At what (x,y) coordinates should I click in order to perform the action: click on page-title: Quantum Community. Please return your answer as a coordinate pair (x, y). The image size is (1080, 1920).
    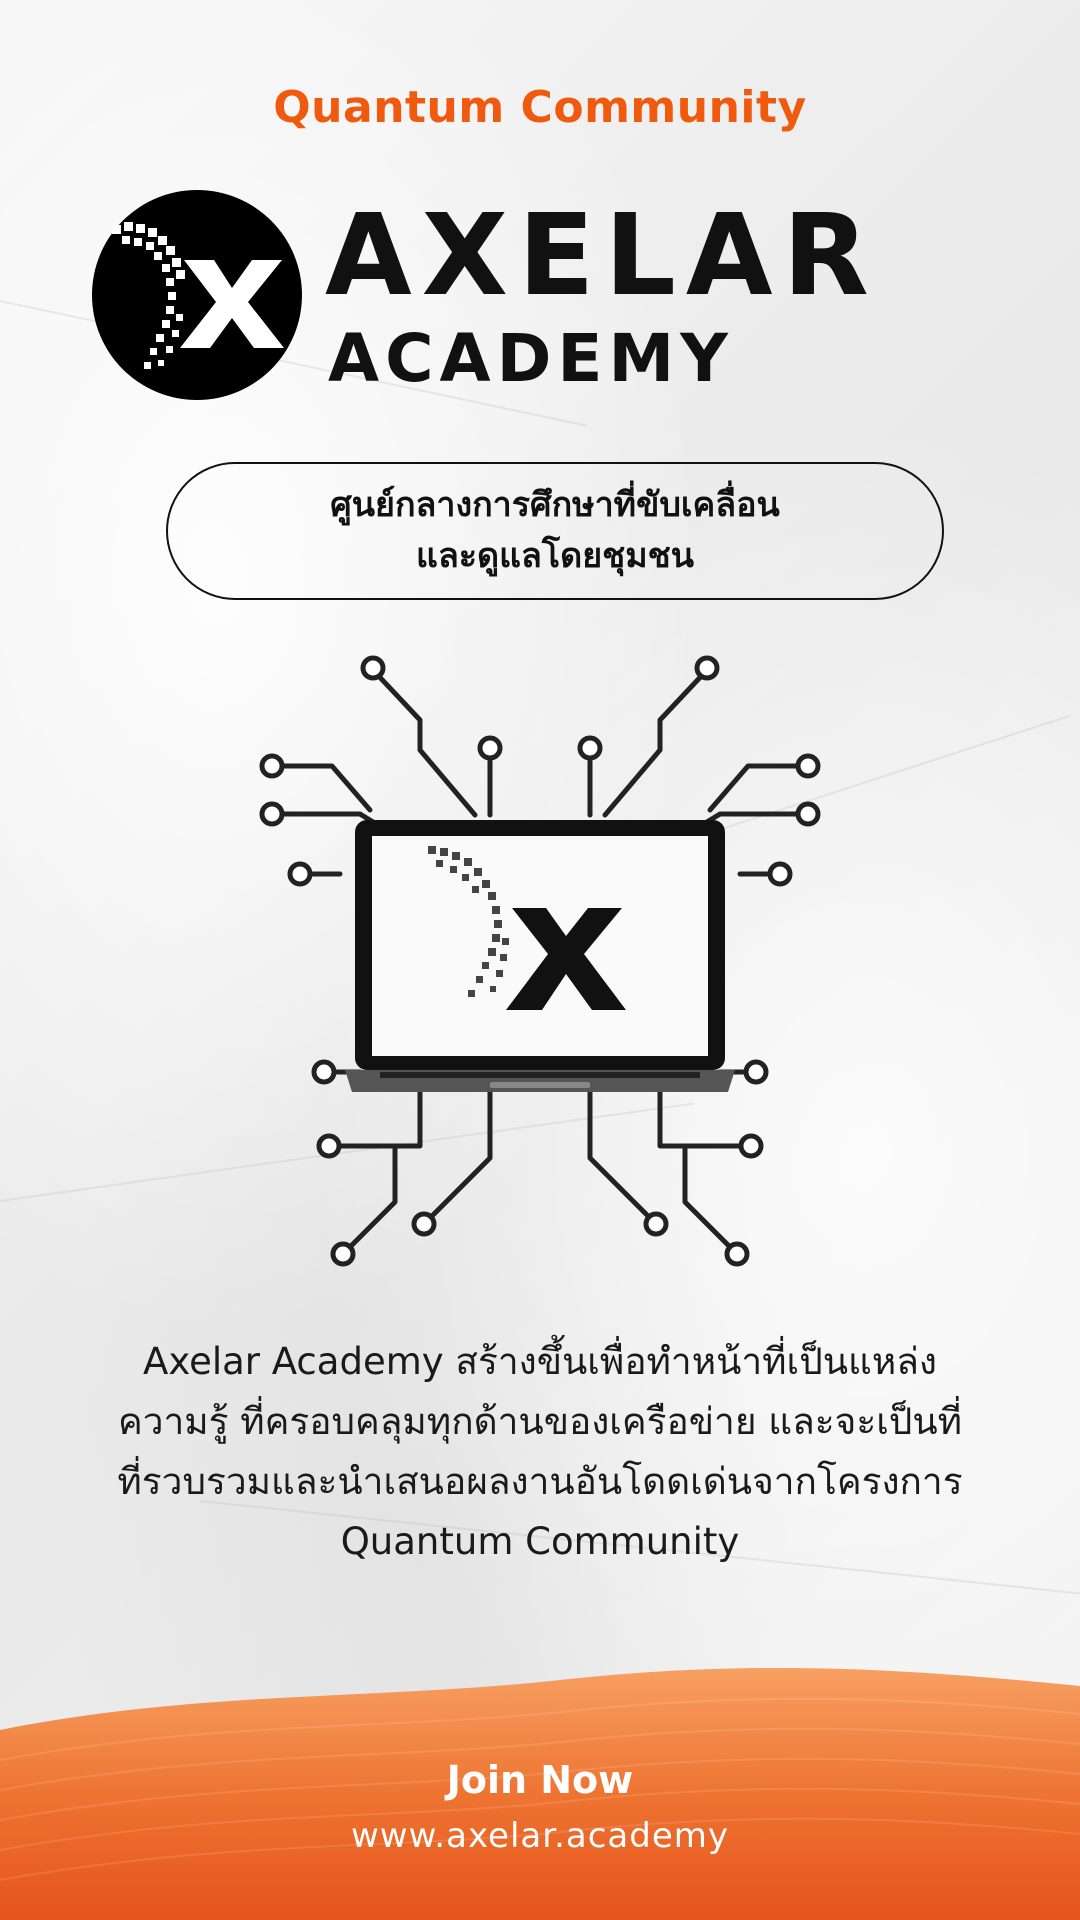
    Looking at the image, I should click on (540, 107).